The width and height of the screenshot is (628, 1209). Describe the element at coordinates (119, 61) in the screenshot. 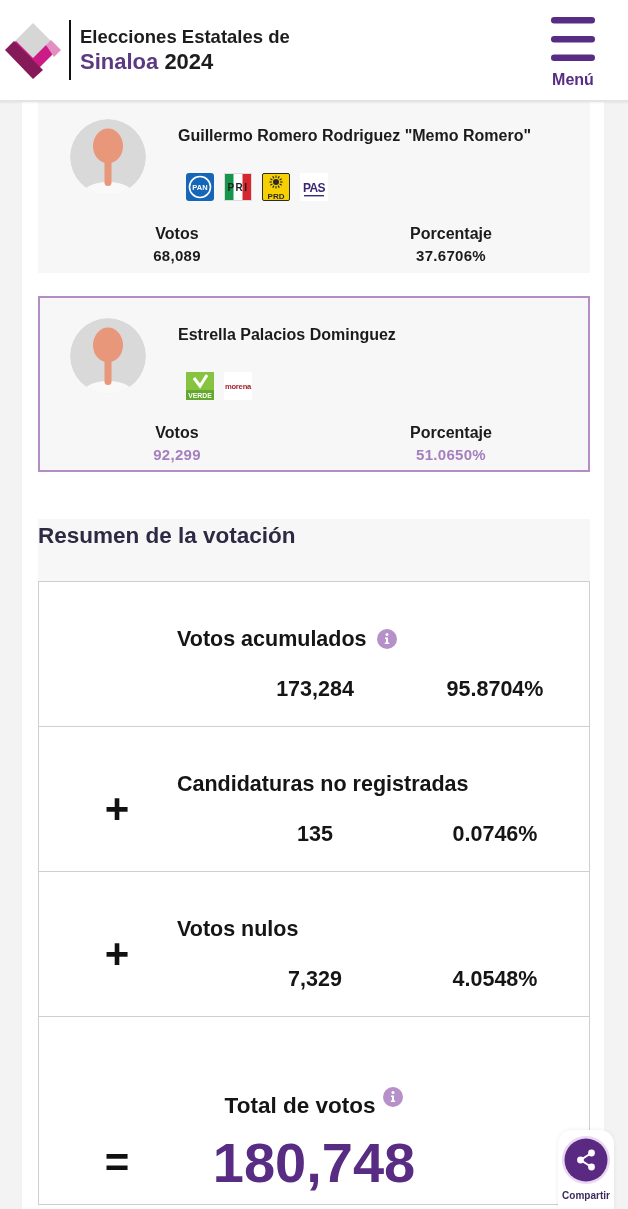

I see `state-name: Sinaloa` at that location.